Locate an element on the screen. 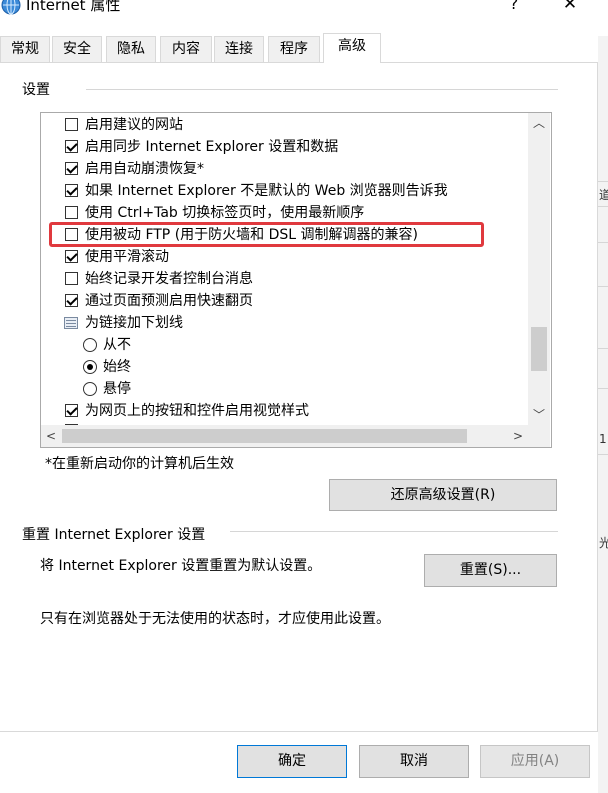 The width and height of the screenshot is (608, 793). tab-advanced: 高级 is located at coordinates (352, 48).